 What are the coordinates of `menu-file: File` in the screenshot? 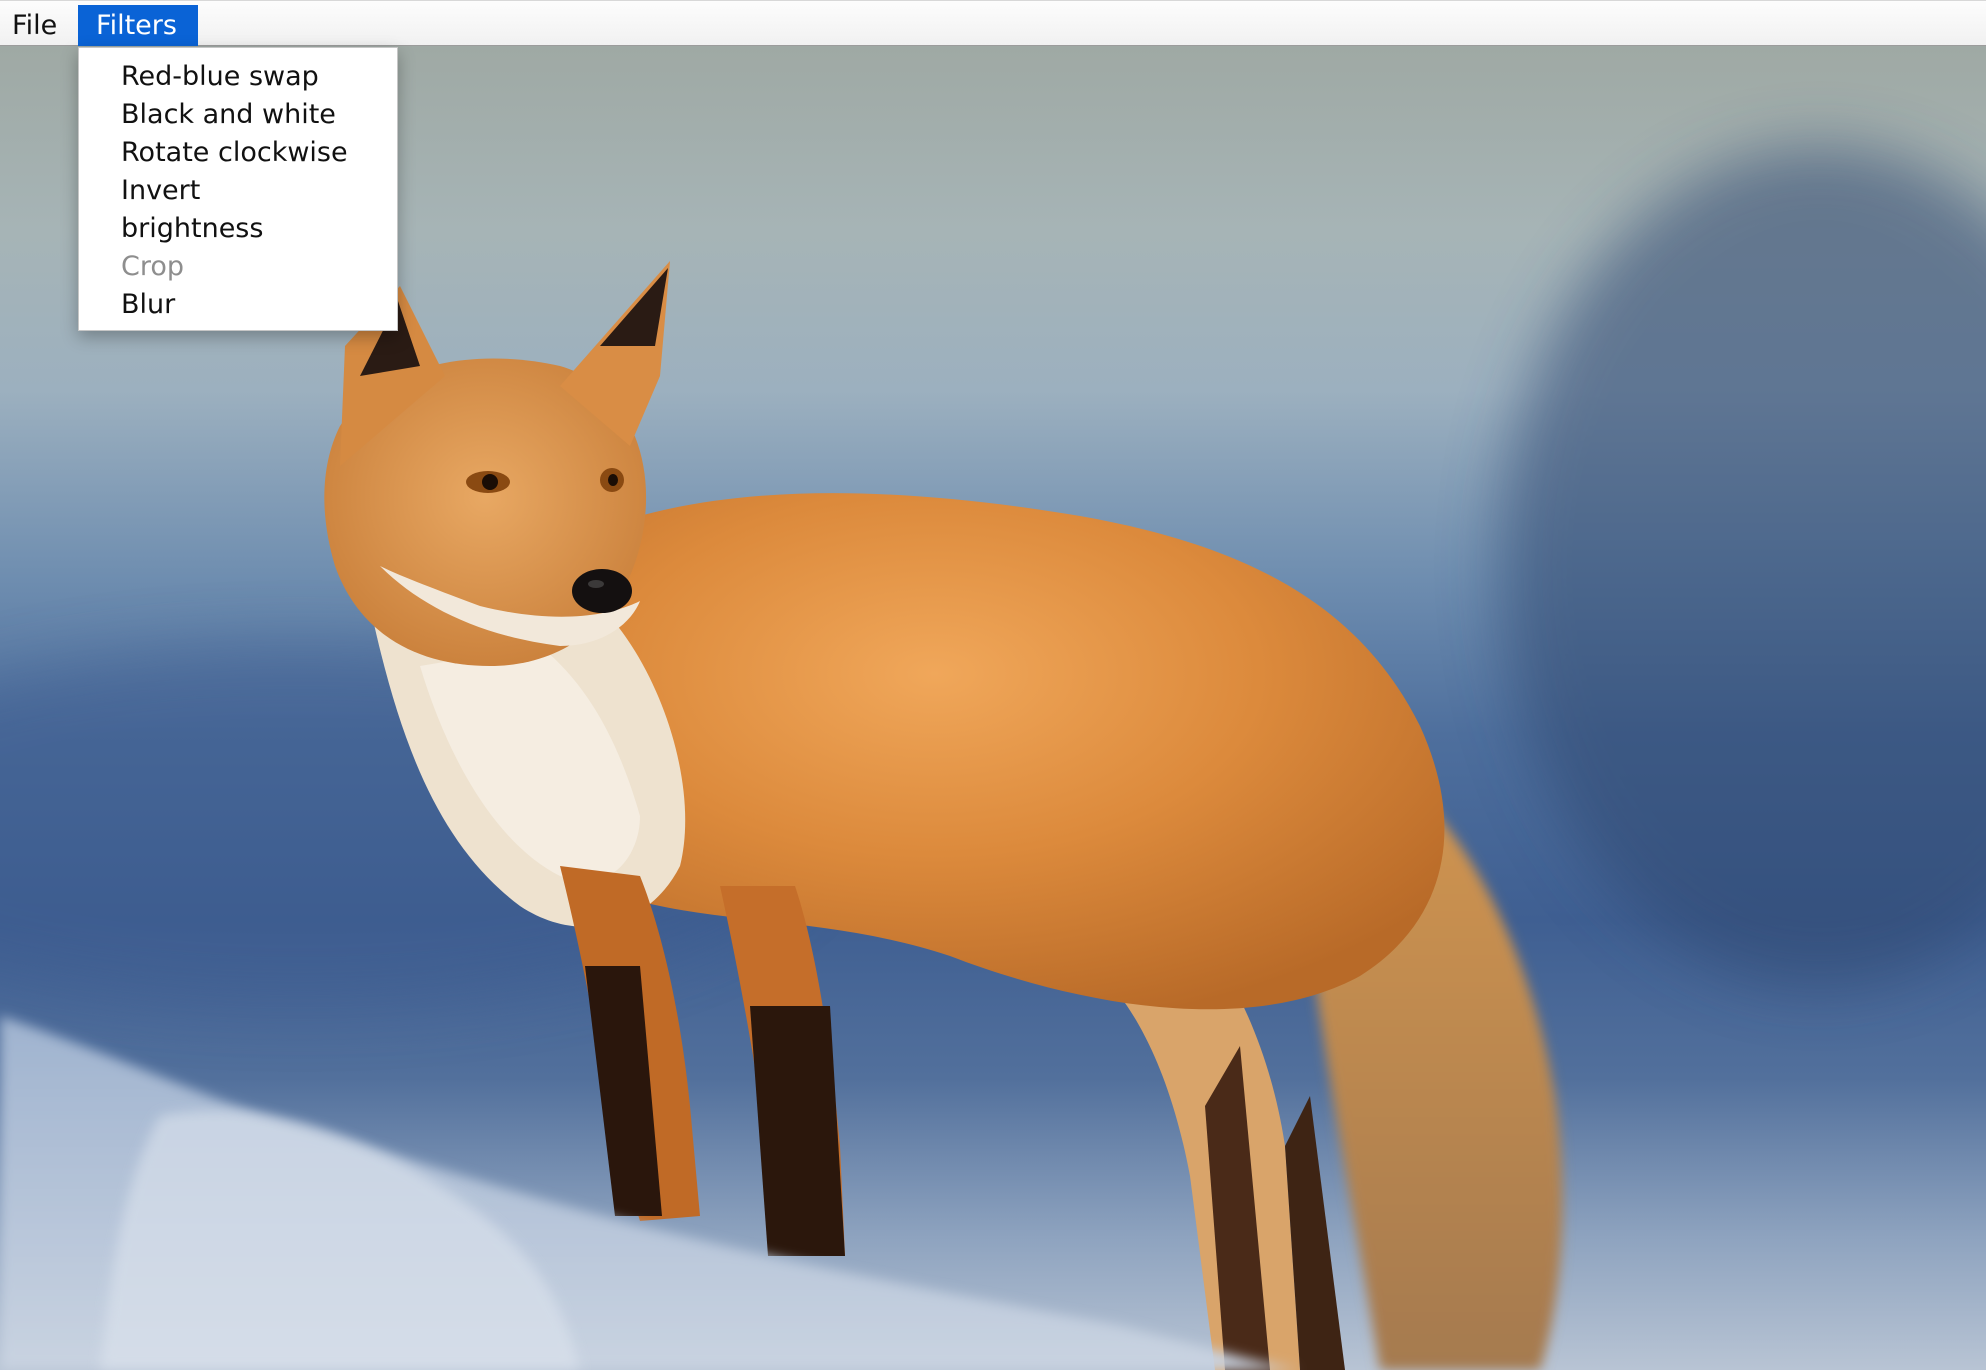 It's located at (38, 25).